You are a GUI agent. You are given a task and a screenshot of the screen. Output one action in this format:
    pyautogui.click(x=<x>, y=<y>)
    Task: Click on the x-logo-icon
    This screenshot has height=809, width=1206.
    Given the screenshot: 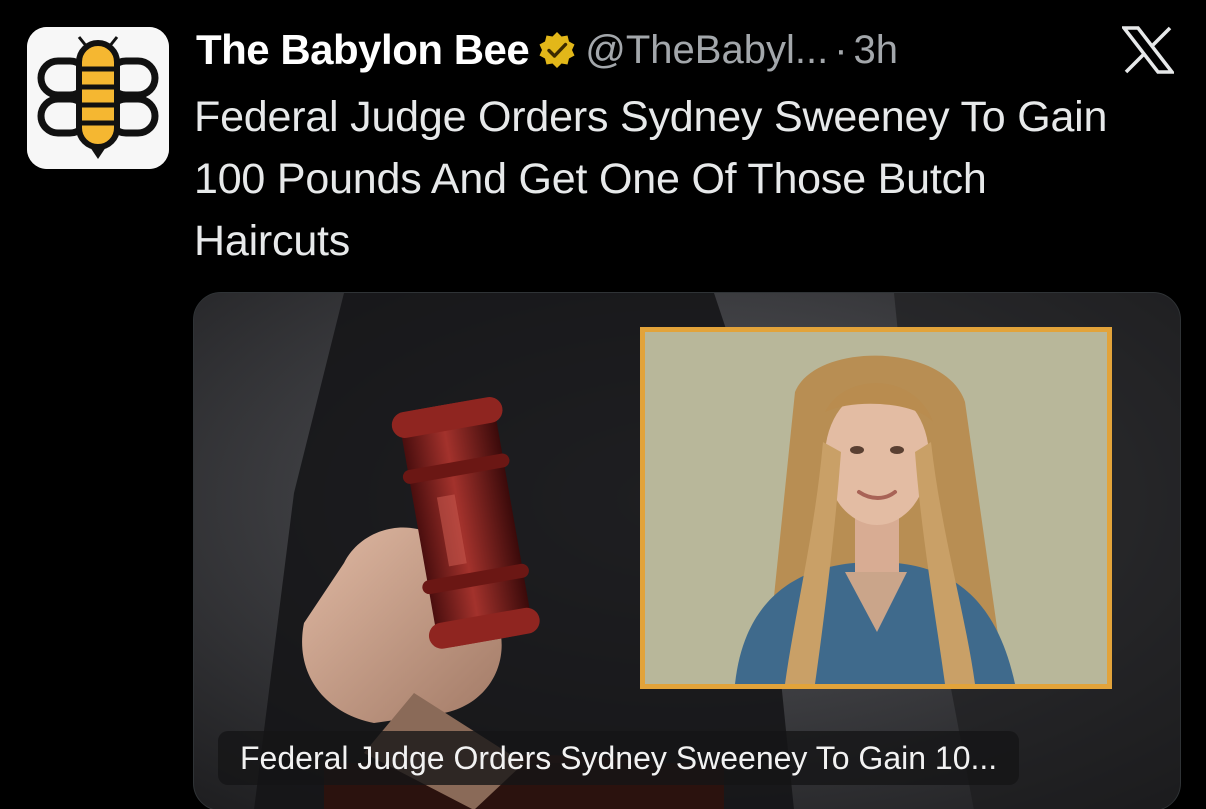 What is the action you would take?
    pyautogui.click(x=1148, y=50)
    